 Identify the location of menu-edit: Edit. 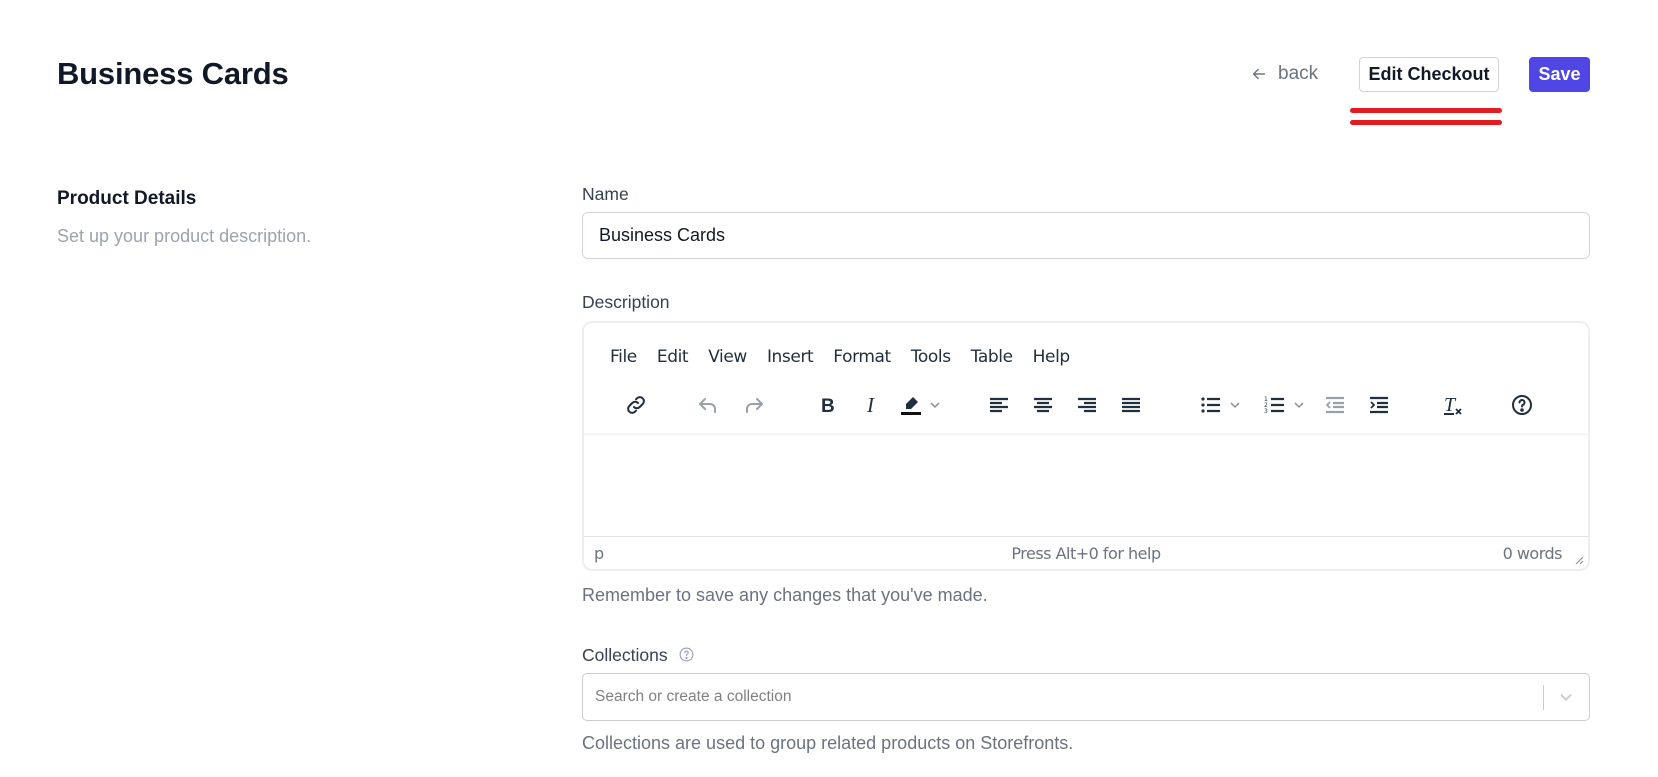
(672, 357).